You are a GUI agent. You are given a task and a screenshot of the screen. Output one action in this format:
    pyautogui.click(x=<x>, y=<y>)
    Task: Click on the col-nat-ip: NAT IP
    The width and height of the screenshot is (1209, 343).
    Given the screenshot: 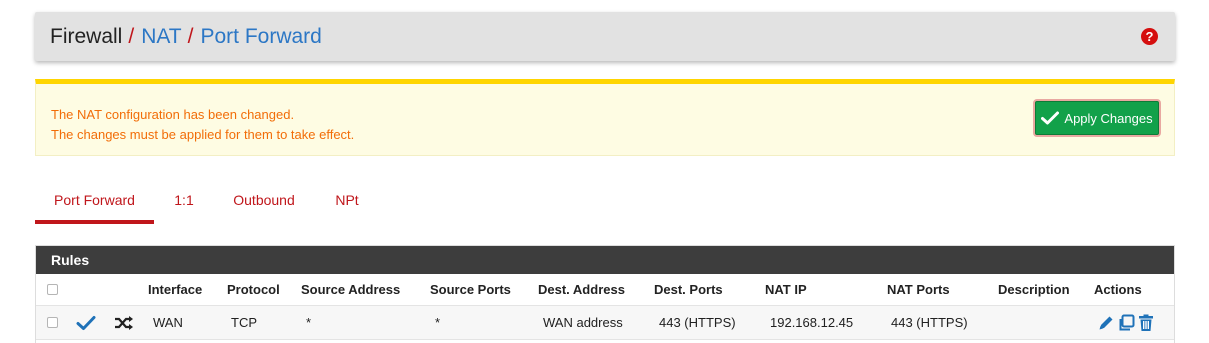 What is the action you would take?
    pyautogui.click(x=786, y=289)
    